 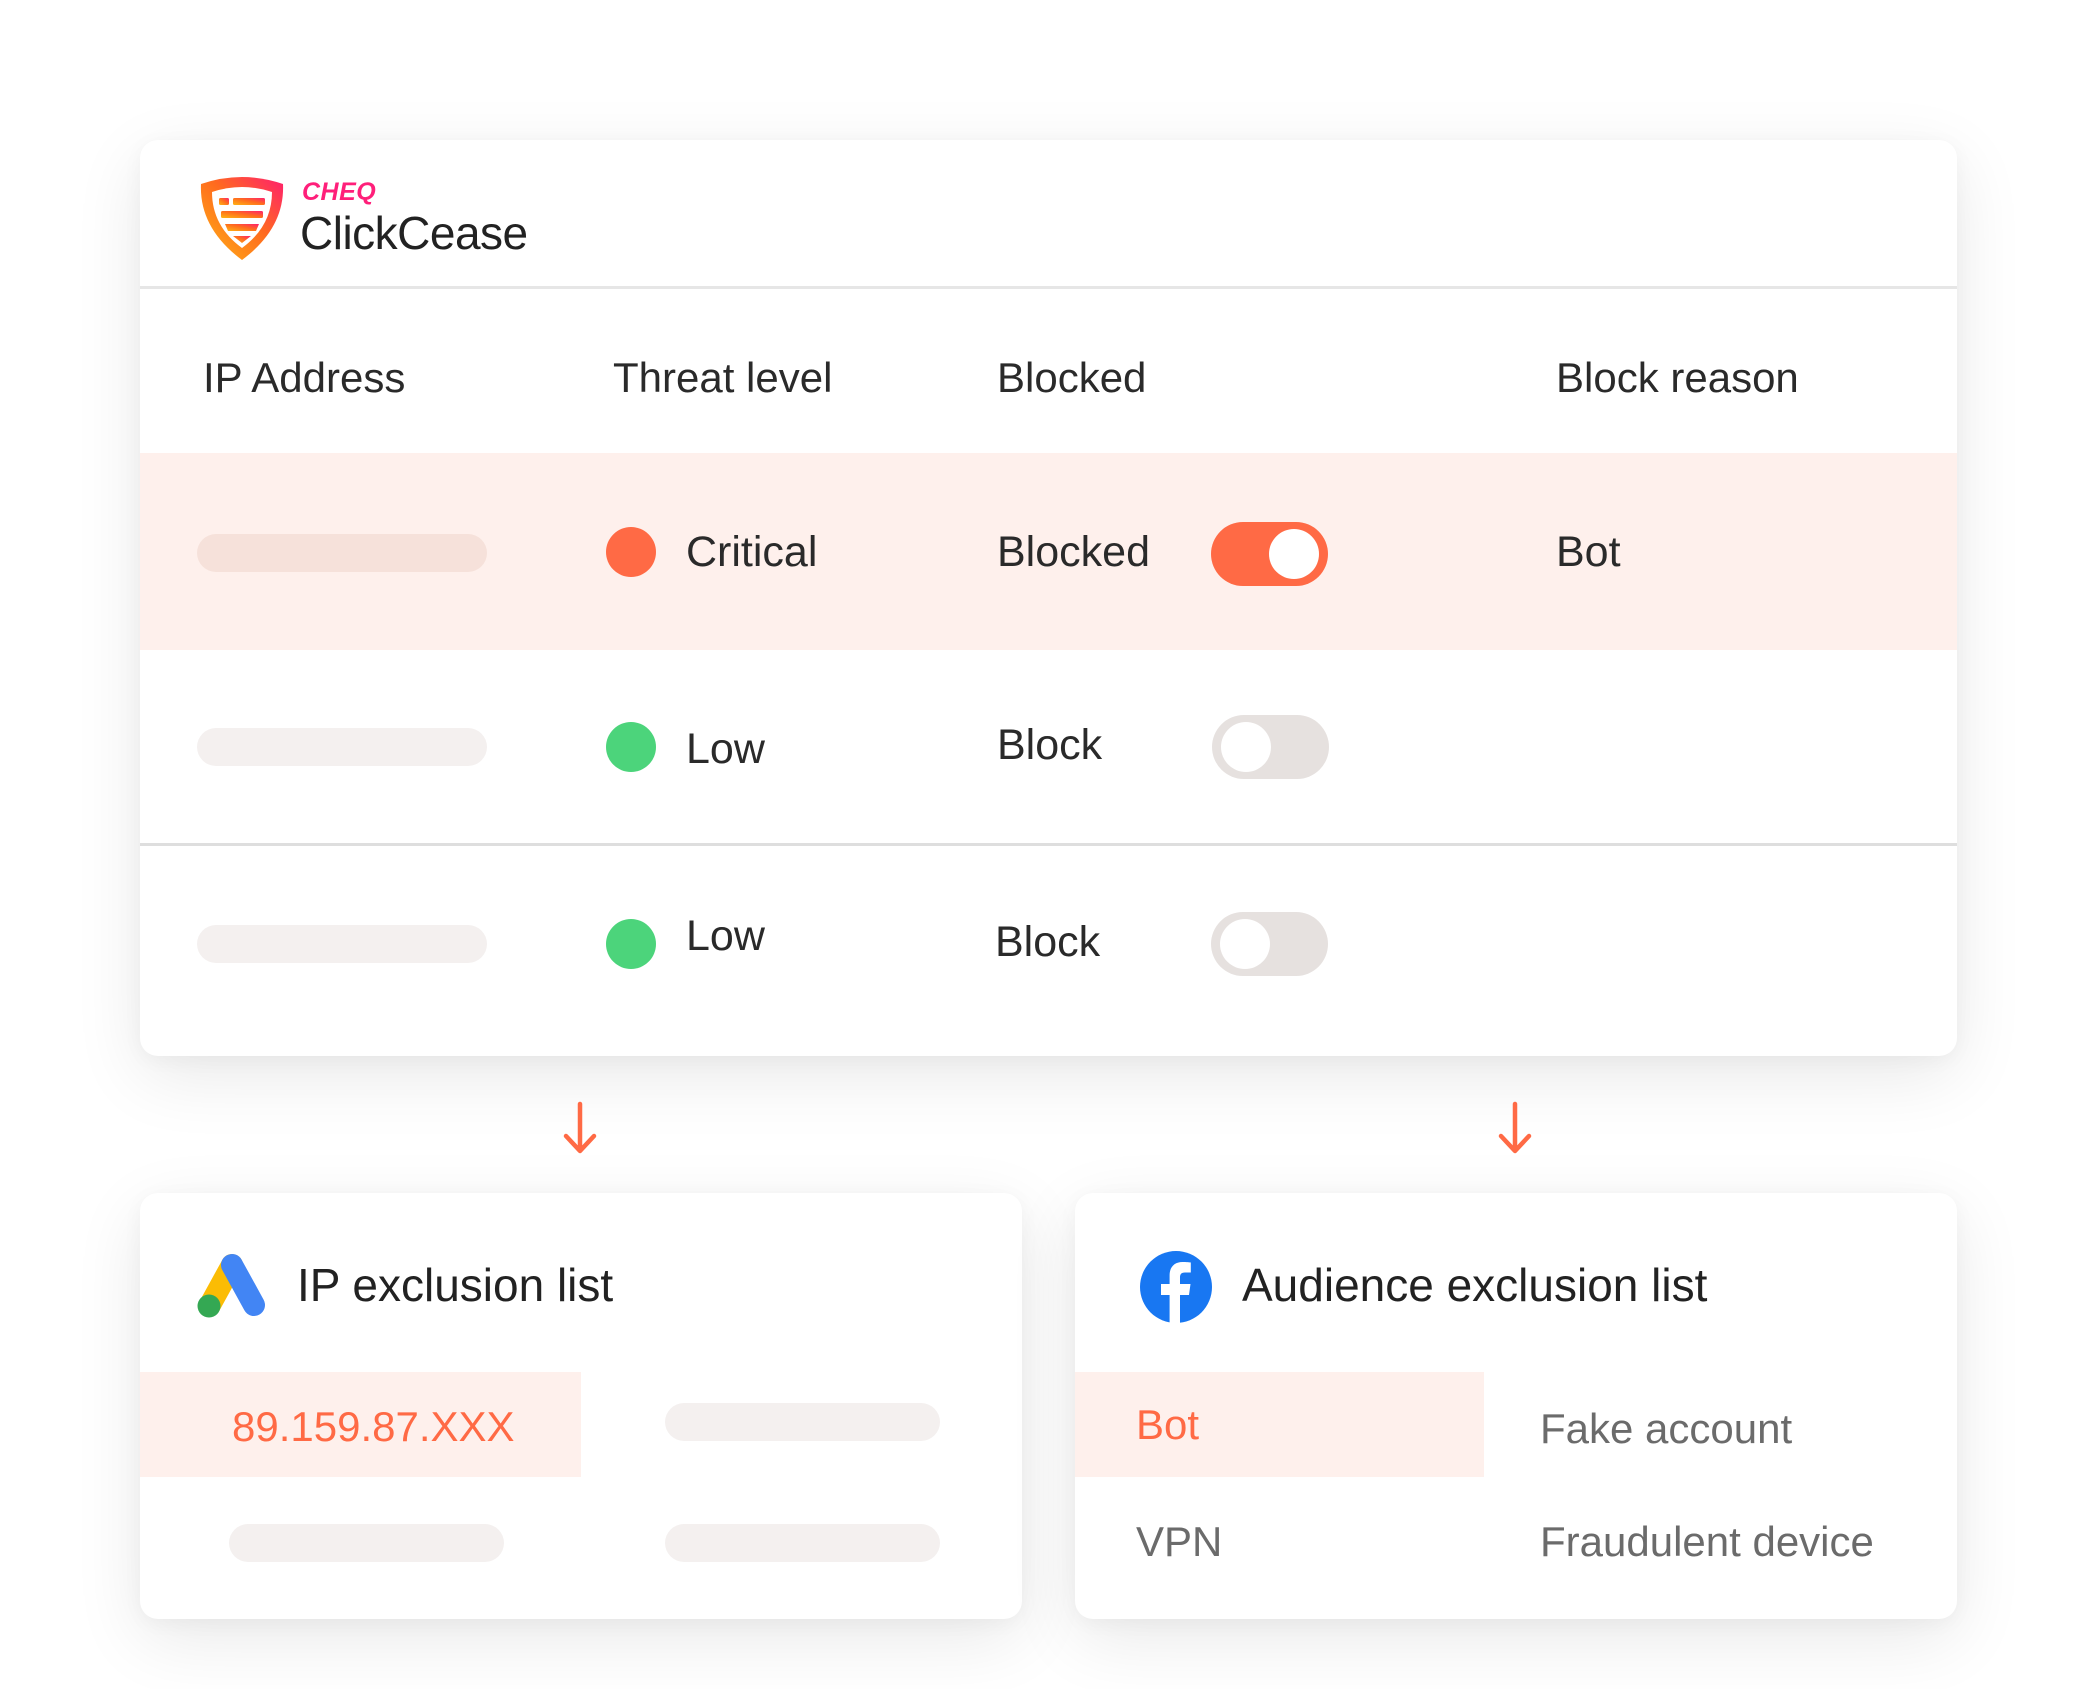 I want to click on google-ads-icon, so click(x=231, y=1286).